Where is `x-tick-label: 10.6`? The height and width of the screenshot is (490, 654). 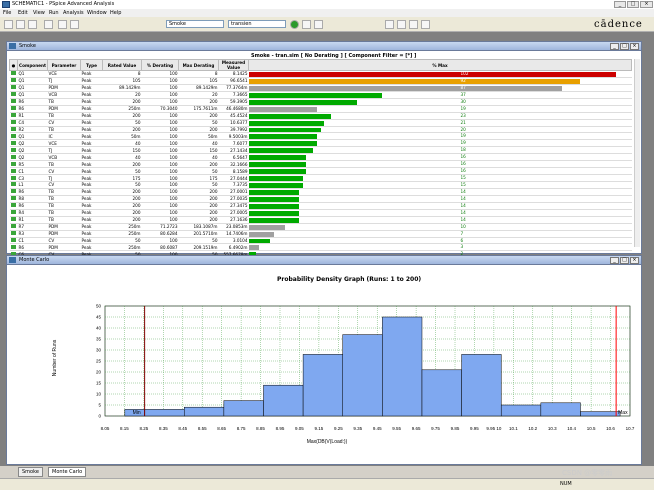 x-tick-label: 10.6 is located at coordinates (610, 428).